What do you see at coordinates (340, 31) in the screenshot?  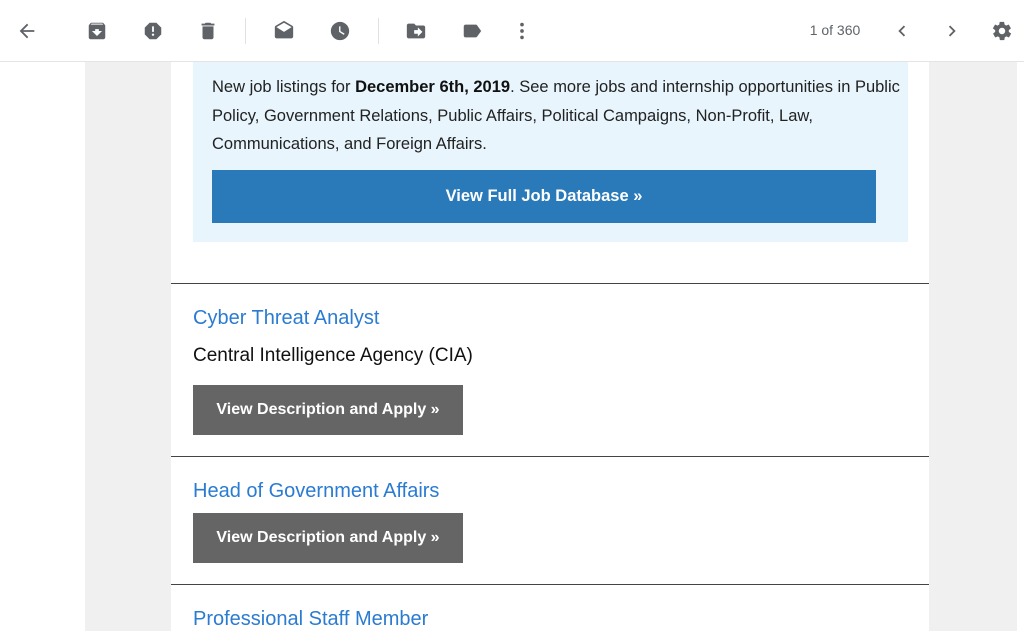 I see `clock-icon` at bounding box center [340, 31].